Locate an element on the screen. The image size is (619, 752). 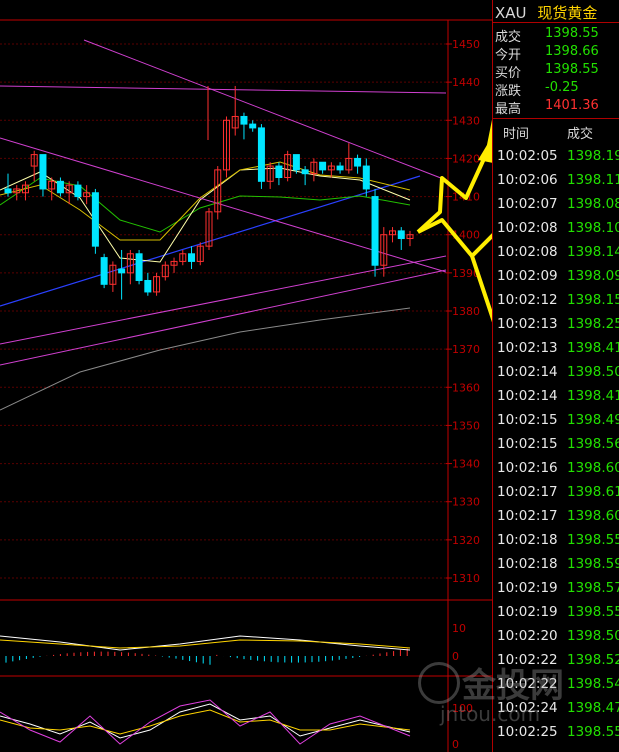
tick-price: 1398.56 is located at coordinates (593, 444).